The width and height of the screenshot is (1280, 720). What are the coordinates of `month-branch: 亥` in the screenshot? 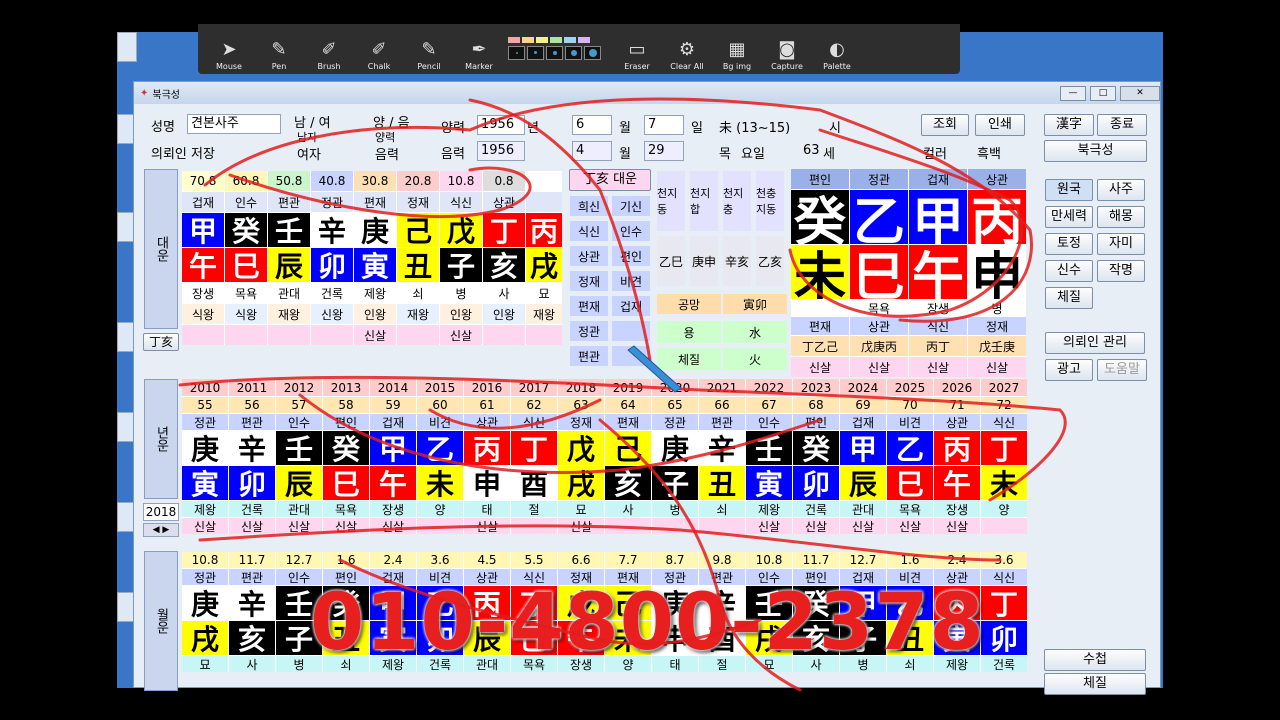 It's located at (252, 638).